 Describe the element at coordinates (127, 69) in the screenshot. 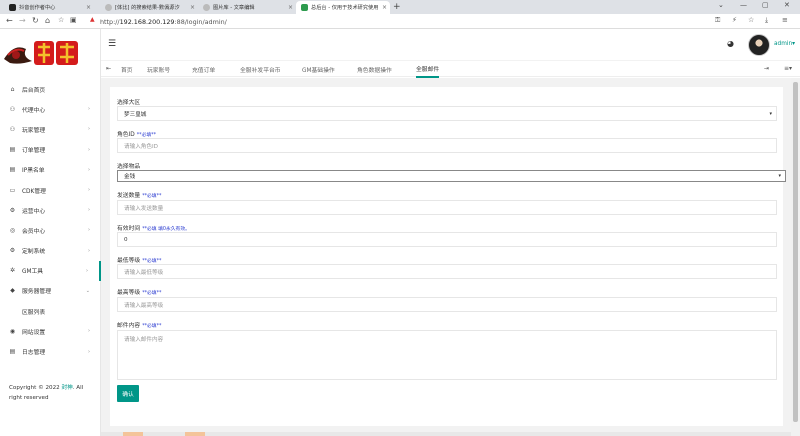

I see `tab-0: 首页` at that location.